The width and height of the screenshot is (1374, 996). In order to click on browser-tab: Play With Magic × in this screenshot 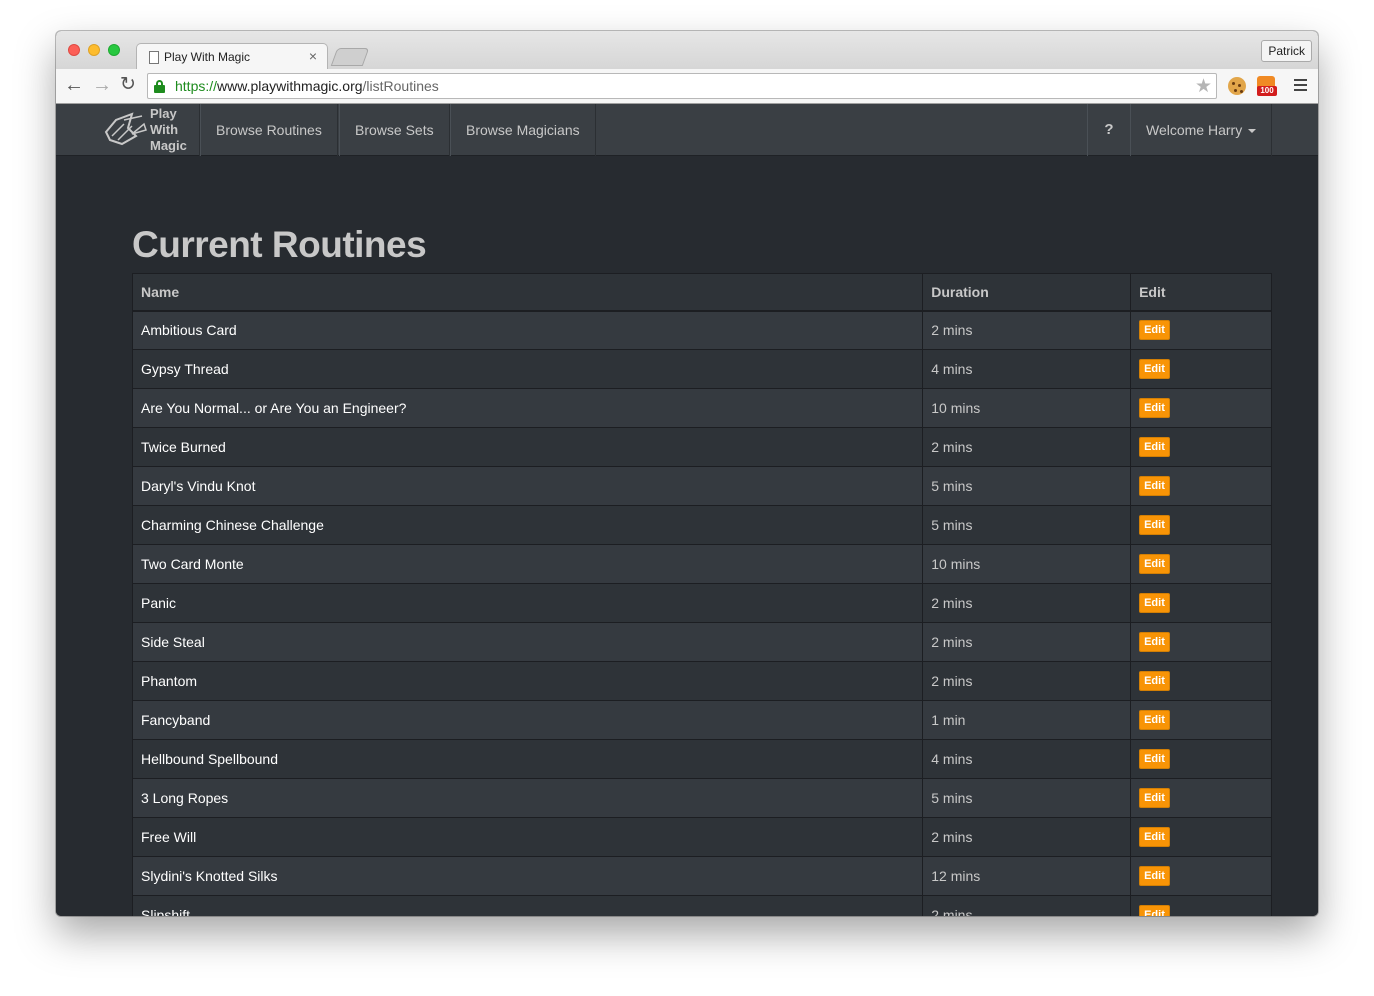, I will do `click(232, 56)`.